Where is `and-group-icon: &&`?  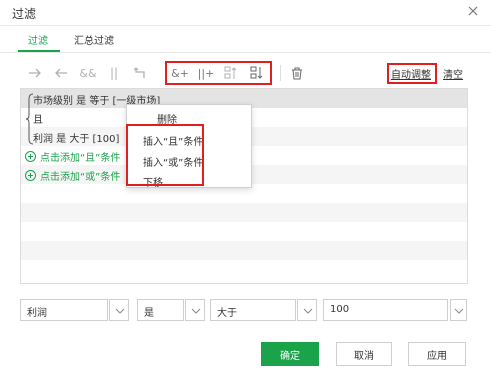 and-group-icon: && is located at coordinates (88, 73).